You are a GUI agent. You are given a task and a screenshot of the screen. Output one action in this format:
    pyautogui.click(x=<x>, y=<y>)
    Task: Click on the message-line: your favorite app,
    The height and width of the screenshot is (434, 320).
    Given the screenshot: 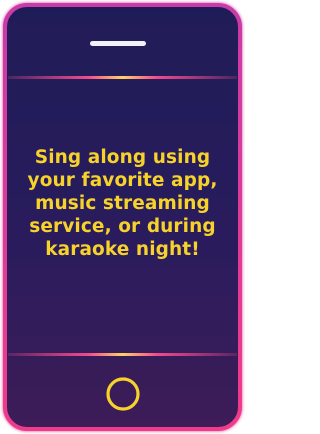 What is the action you would take?
    pyautogui.click(x=122, y=180)
    